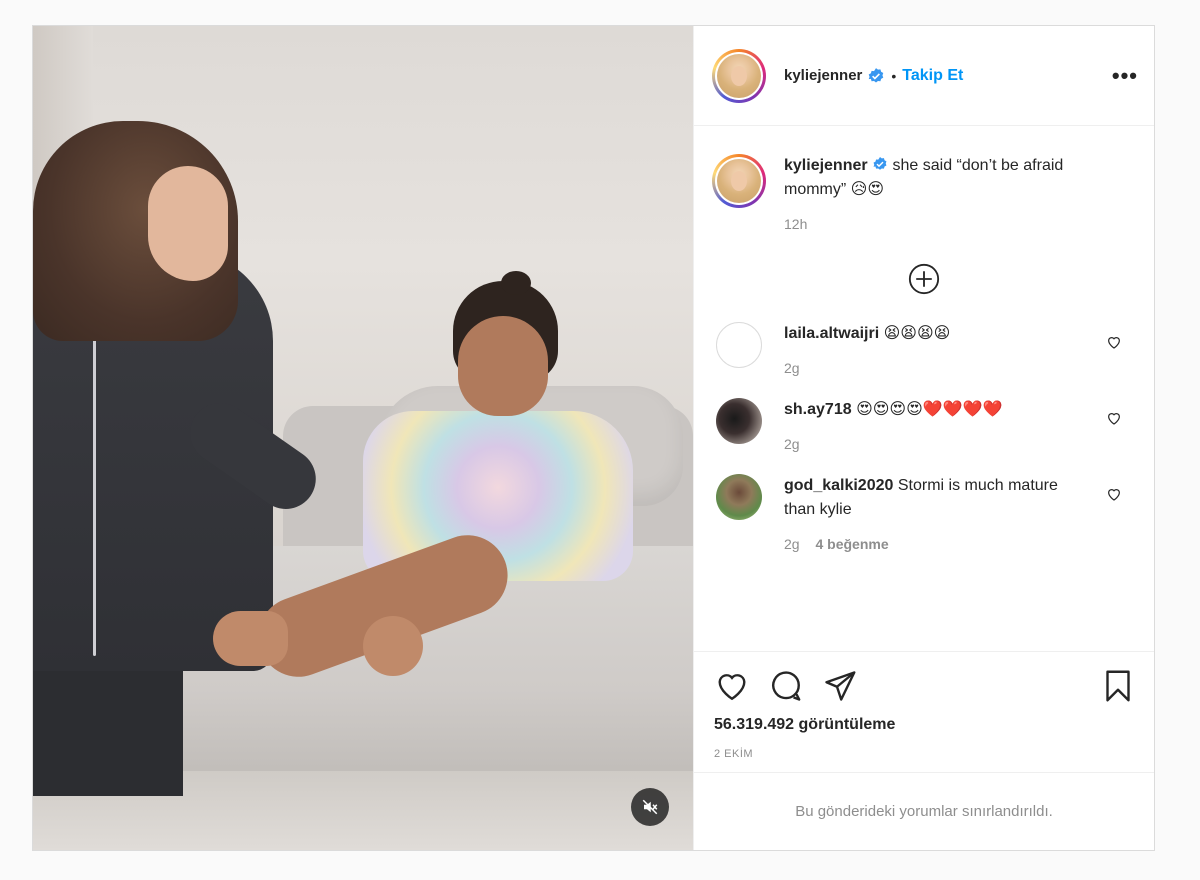 This screenshot has height=880, width=1200. I want to click on speaker-muted-icon, so click(650, 807).